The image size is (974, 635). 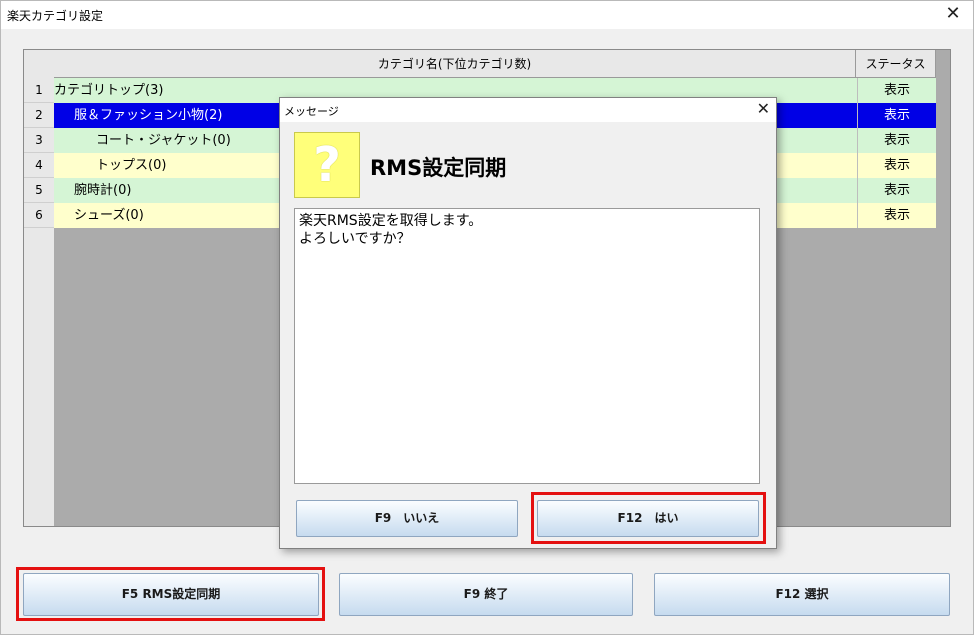 I want to click on window-title: 楽天カテゴリ設定, so click(x=55, y=16).